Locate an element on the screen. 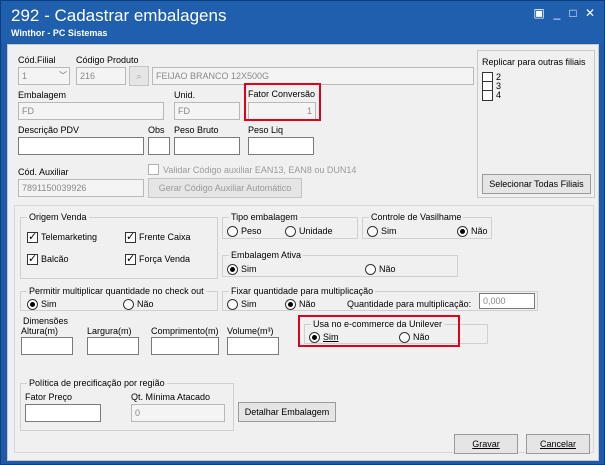 This screenshot has width=605, height=465. peso-bruto-field is located at coordinates (207, 146).